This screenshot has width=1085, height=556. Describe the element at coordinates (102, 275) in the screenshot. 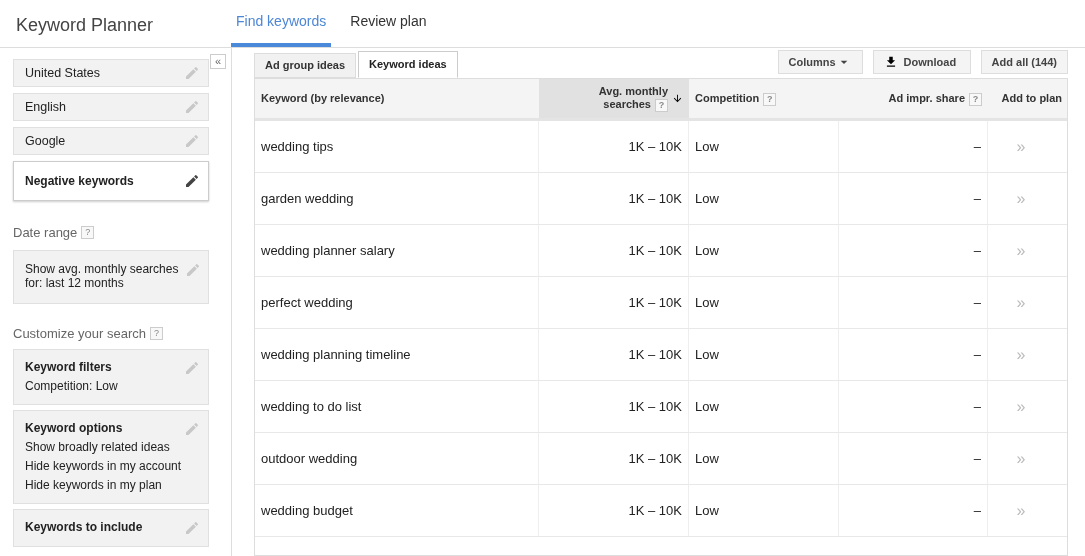

I see `date-range-text: Show avg. monthly searches for: last 12 months` at that location.